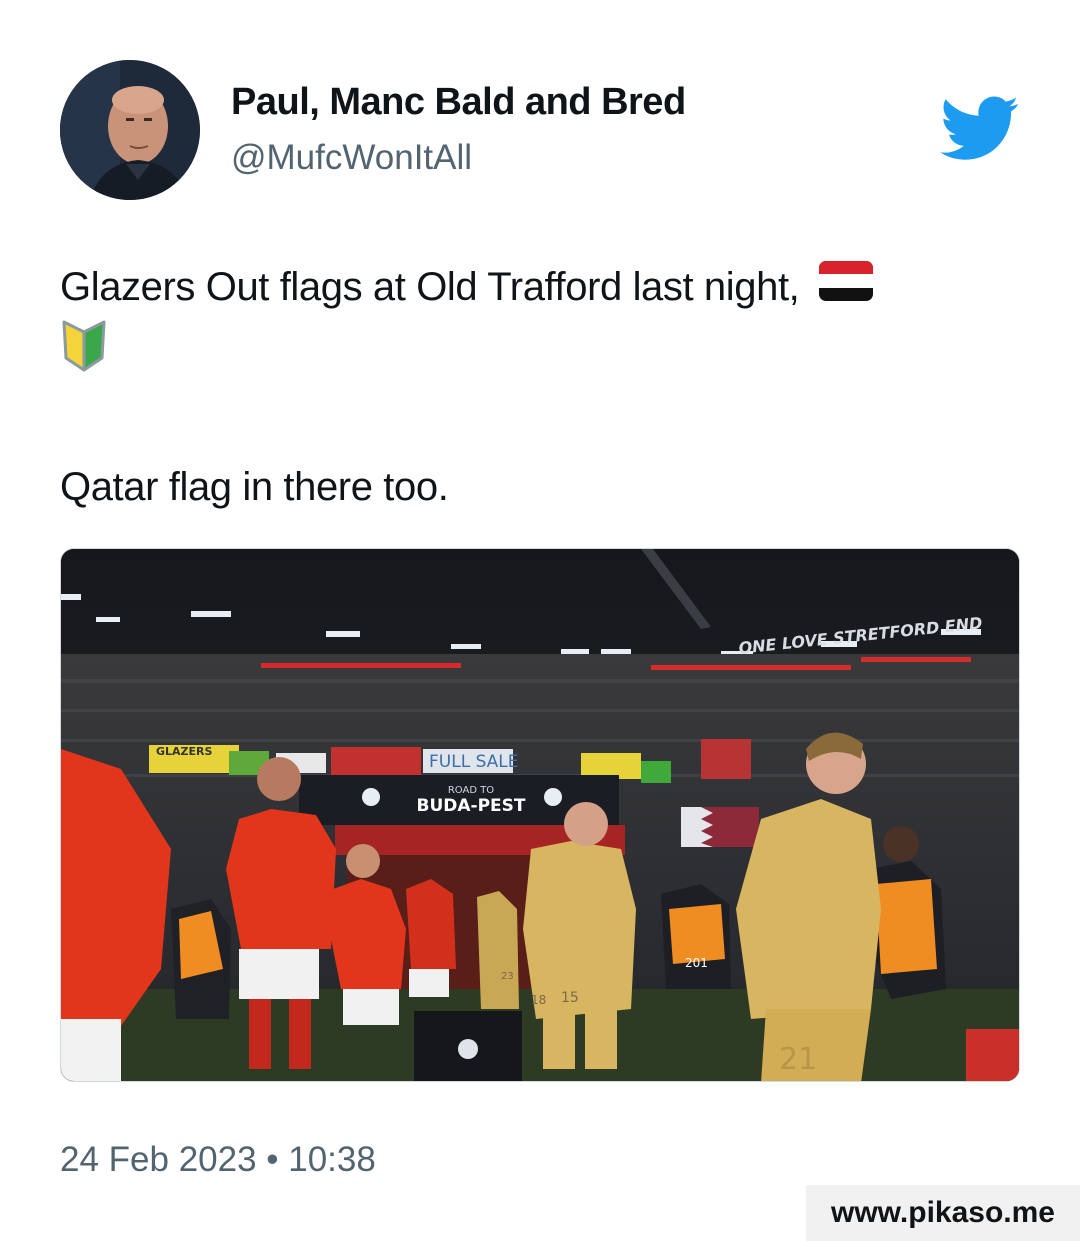 This screenshot has width=1080, height=1241. I want to click on full-sale-flag: FULL SALE, so click(474, 762).